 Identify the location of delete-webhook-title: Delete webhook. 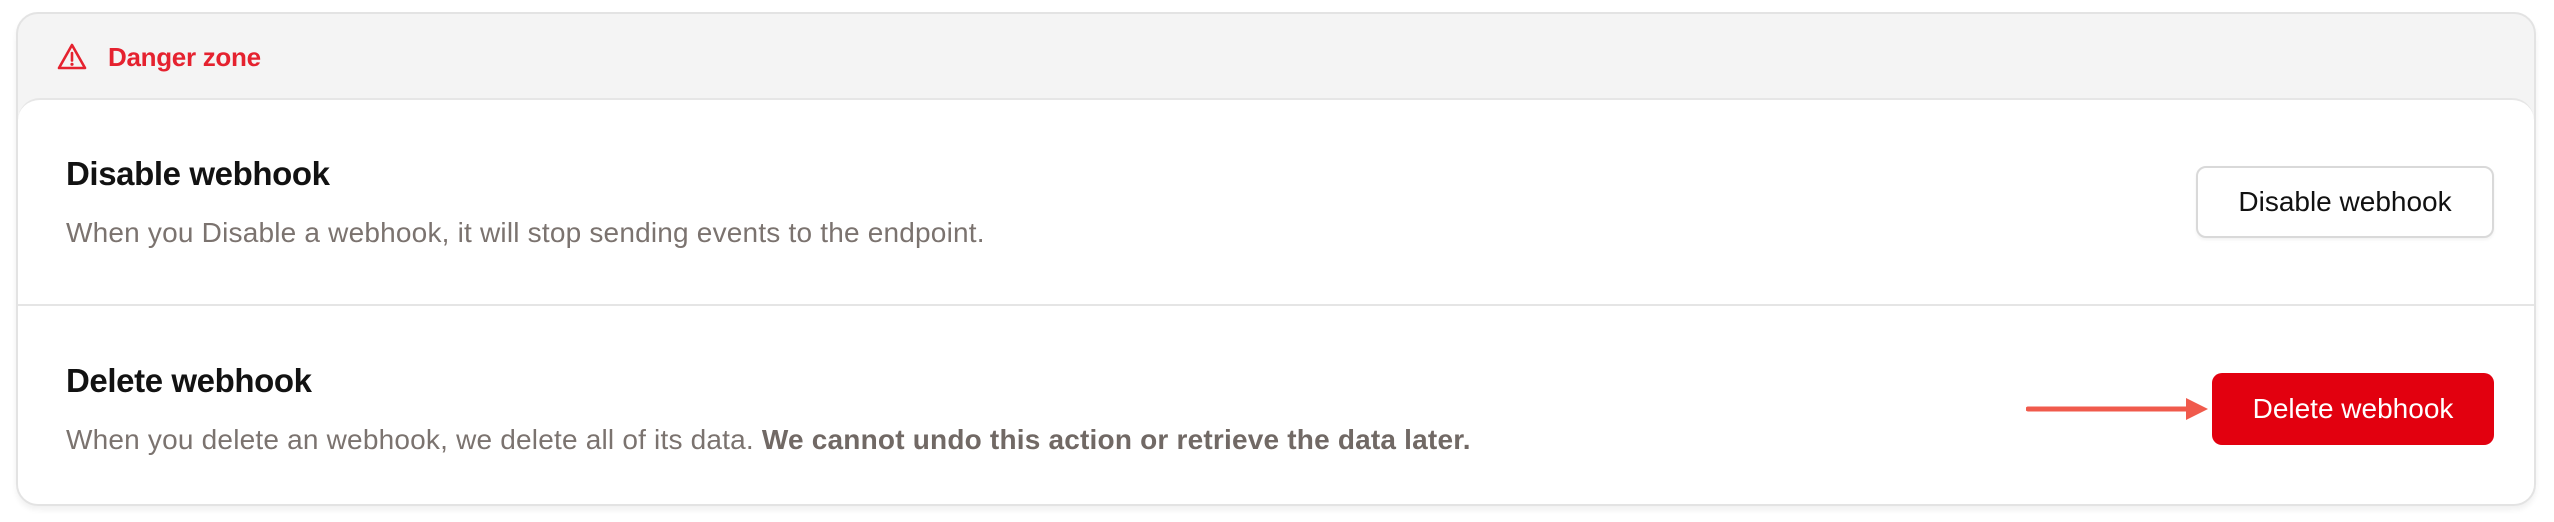
(189, 380).